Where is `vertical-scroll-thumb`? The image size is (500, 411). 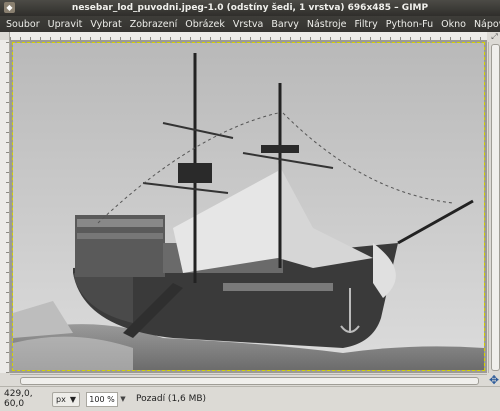 vertical-scroll-thumb is located at coordinates (495, 207).